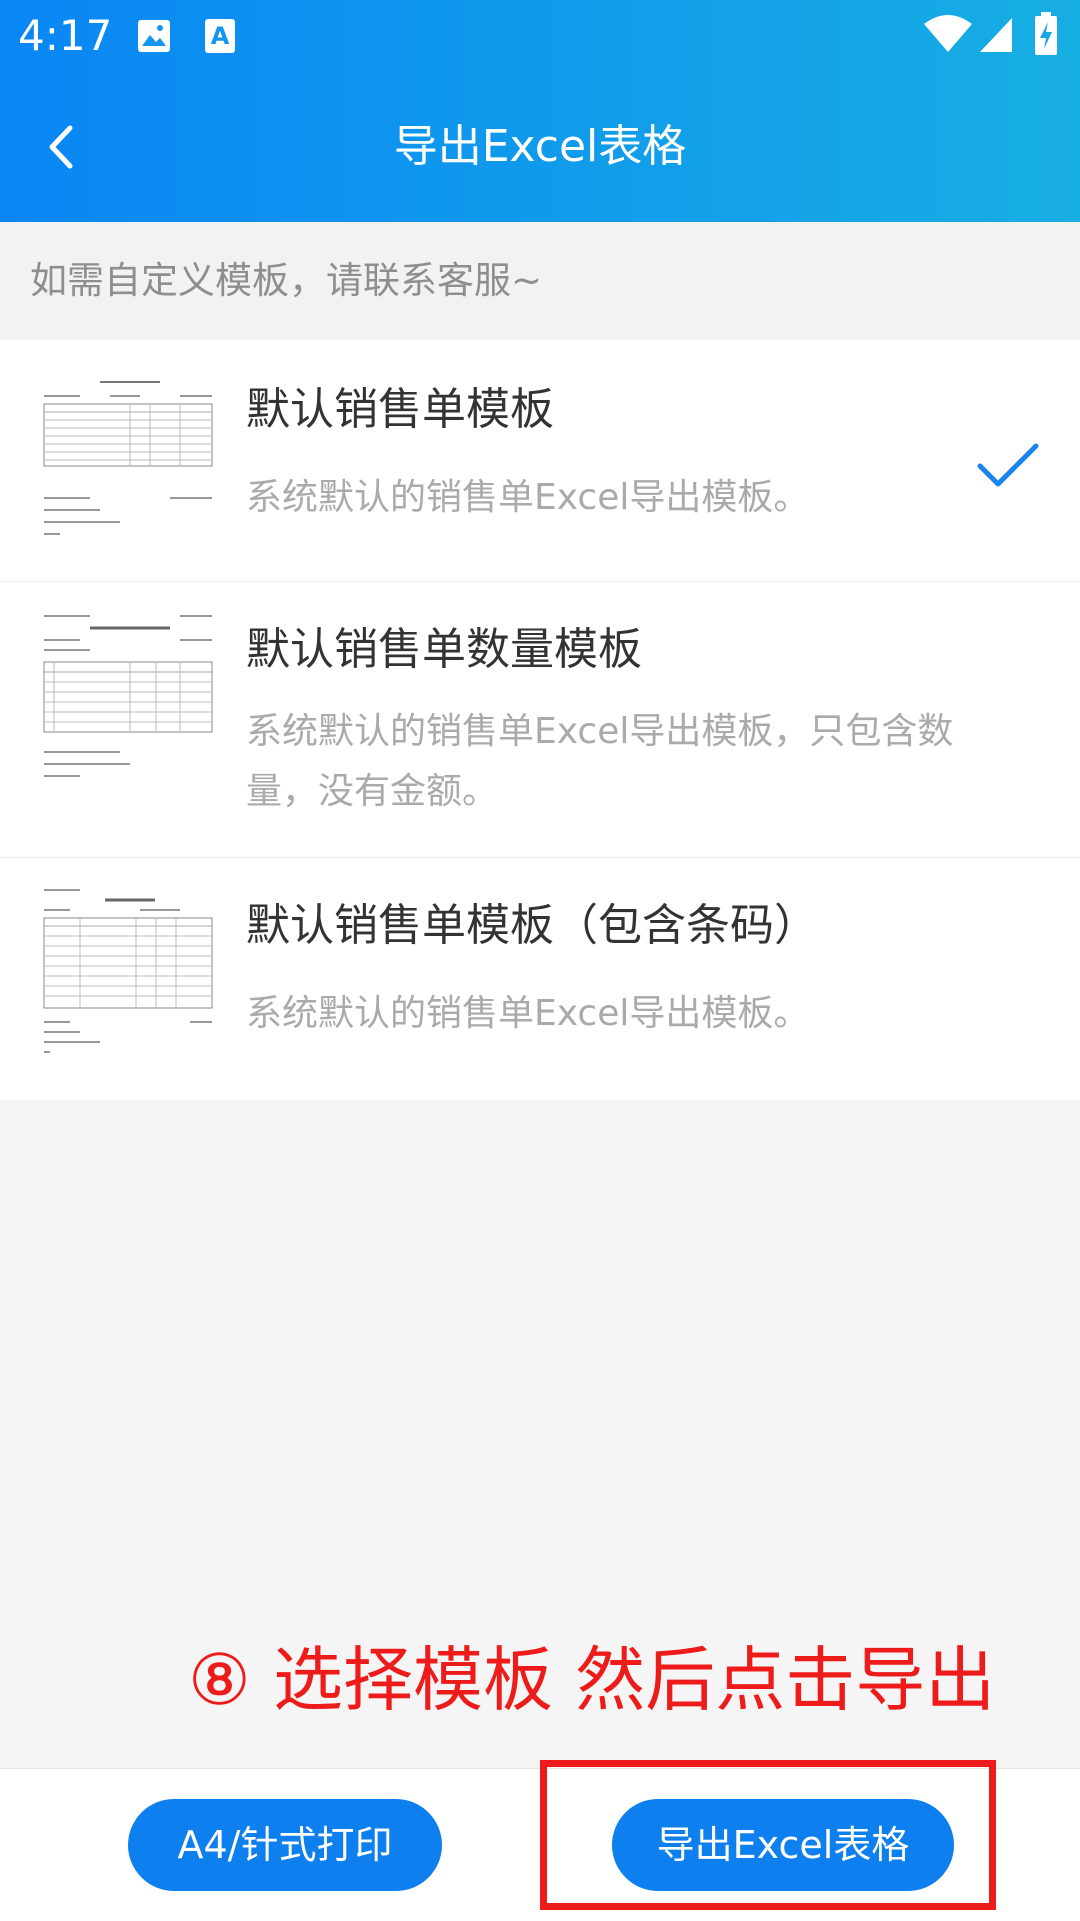  Describe the element at coordinates (540, 979) in the screenshot. I see `template-item-barcode: 默认销售单模板（包含条码） 系统默认的销售单Excel导出模板。` at that location.